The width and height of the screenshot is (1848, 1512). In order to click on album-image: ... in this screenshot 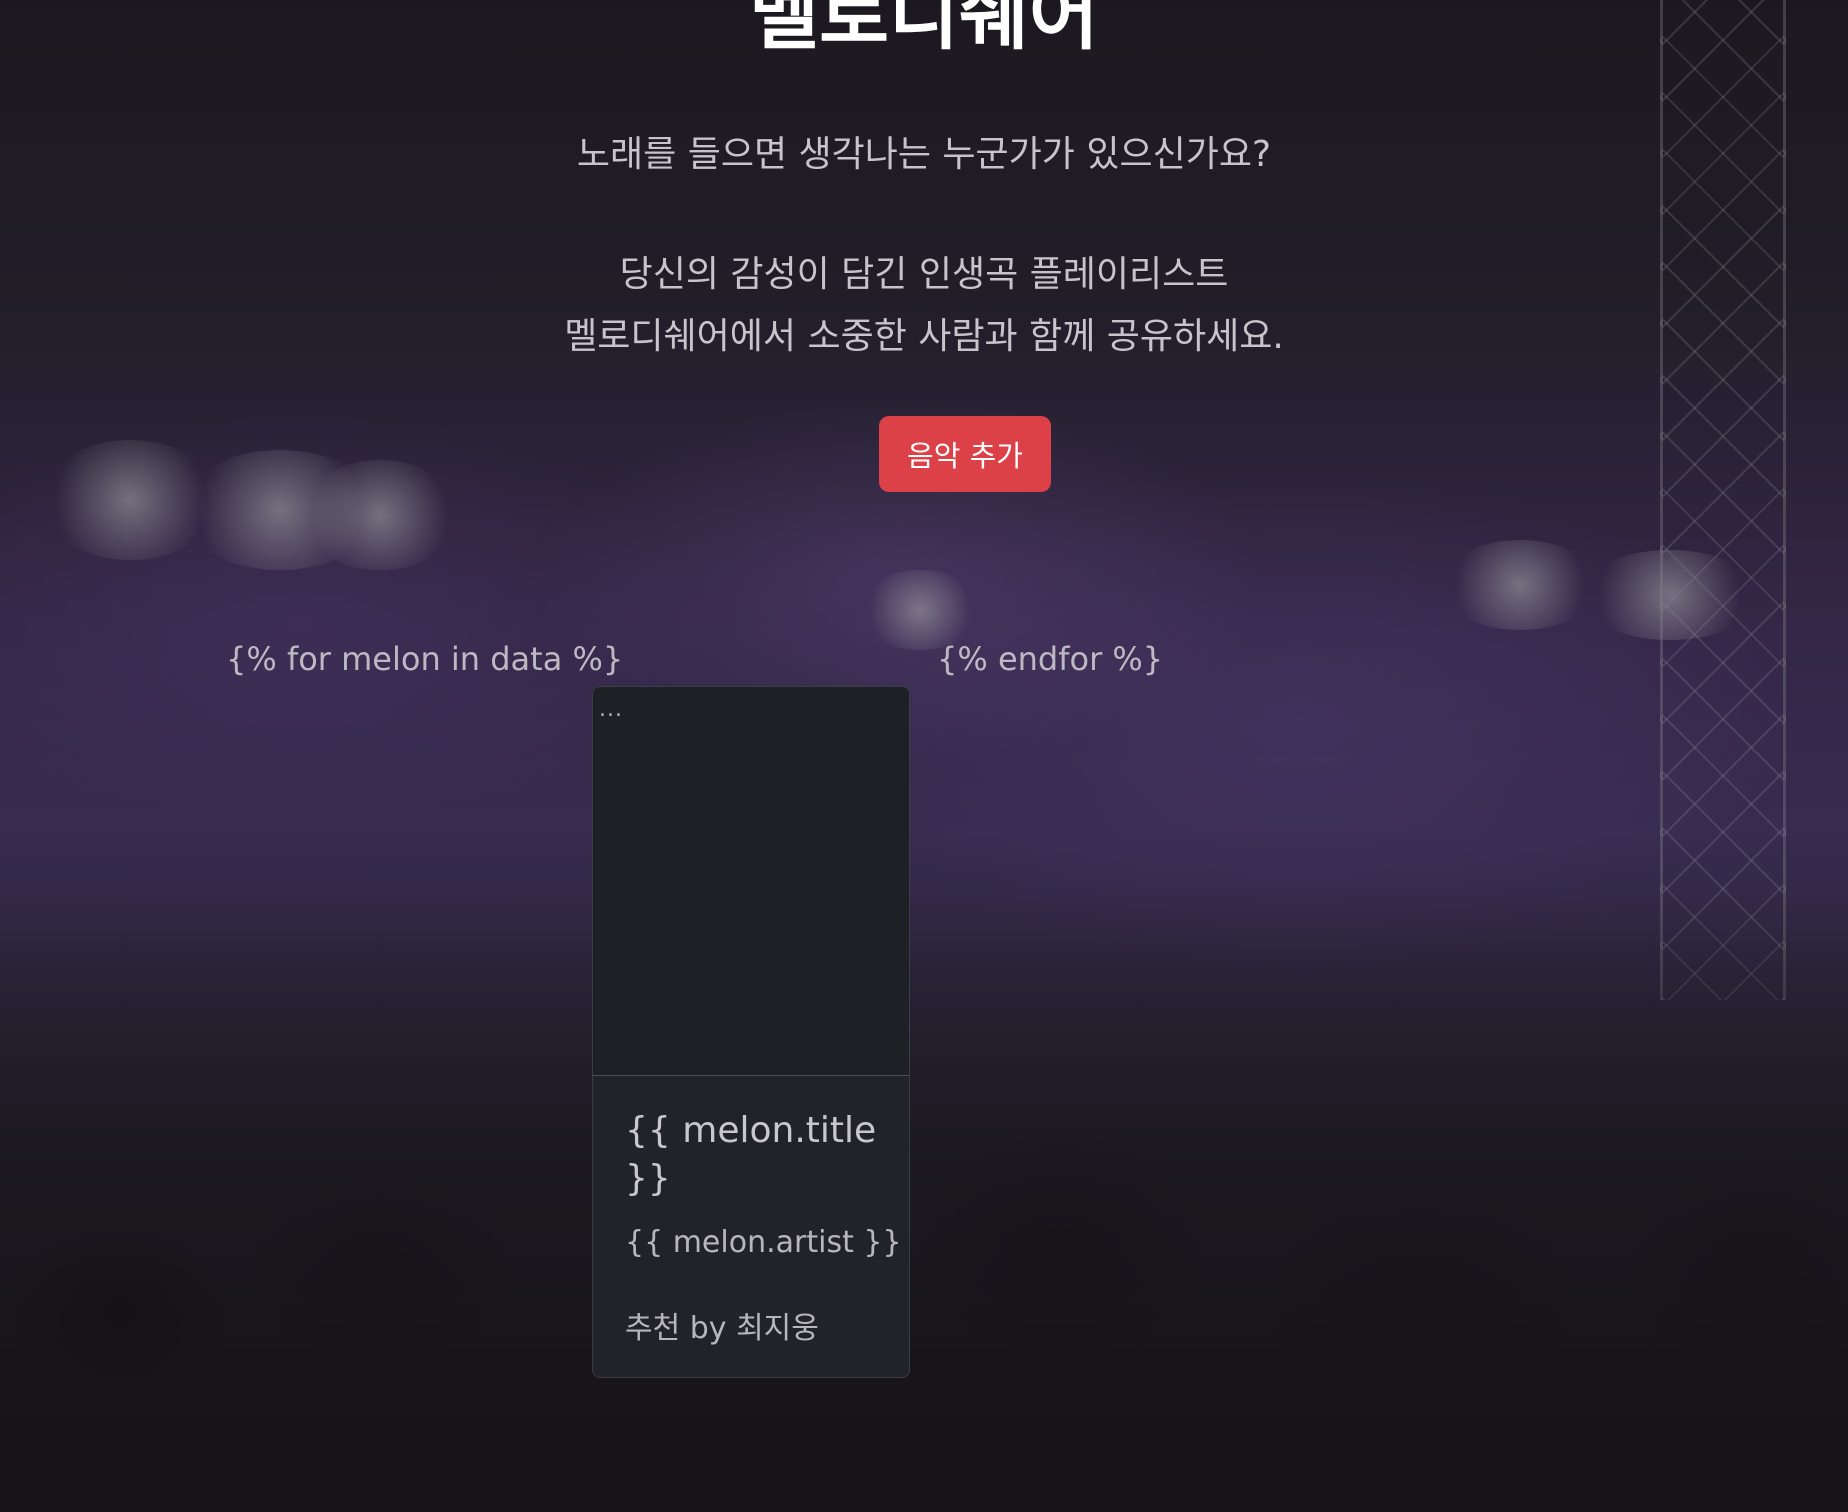, I will do `click(751, 881)`.